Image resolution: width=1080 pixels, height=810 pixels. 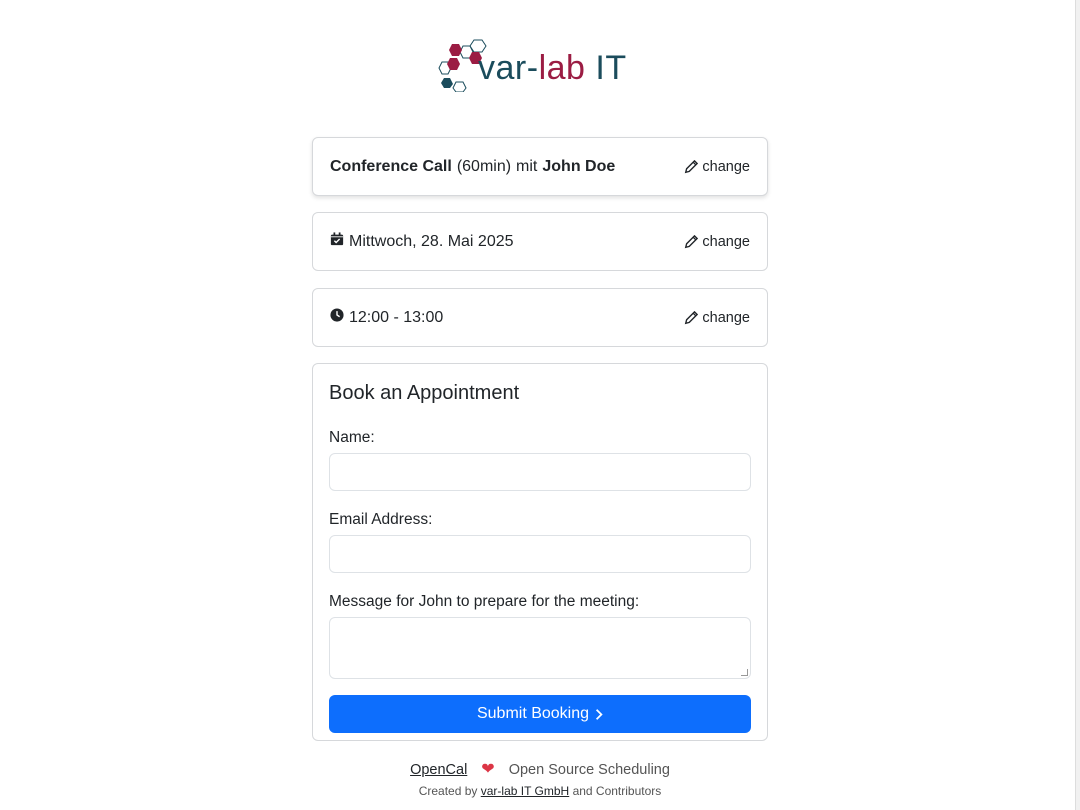 I want to click on chevron-right-icon, so click(x=599, y=714).